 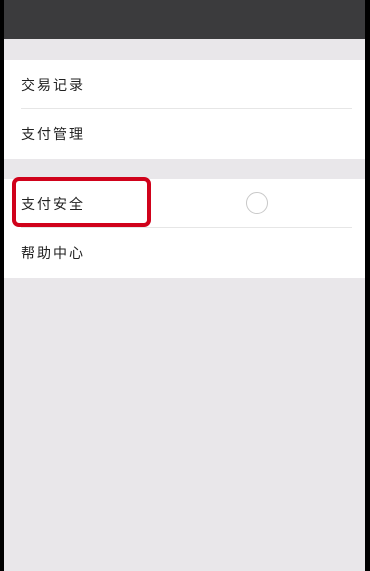 I want to click on menu-item-payment-management: 支付管理, so click(x=184, y=134).